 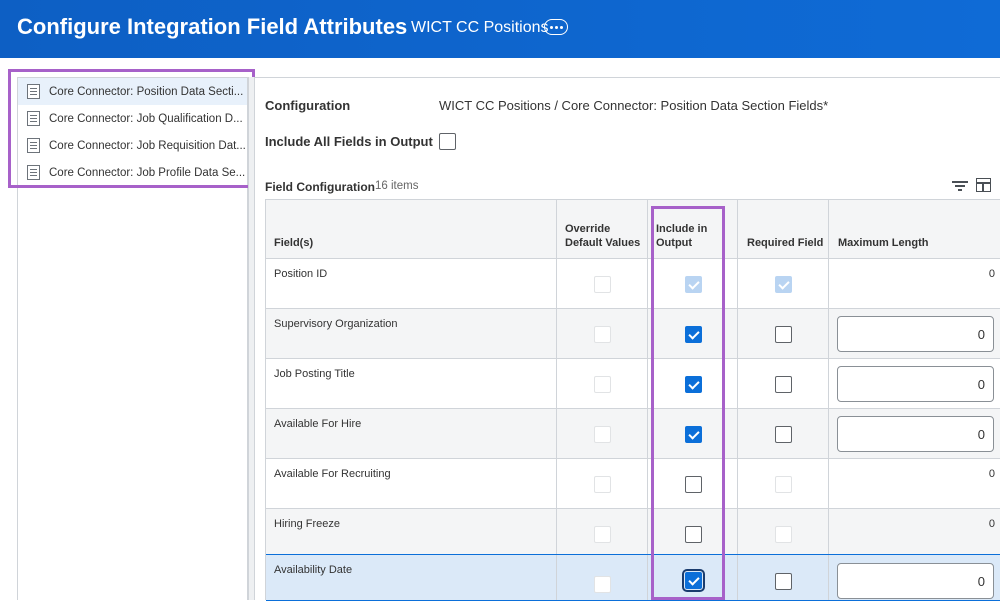 What do you see at coordinates (397, 186) in the screenshot?
I see `item-count: 16 items` at bounding box center [397, 186].